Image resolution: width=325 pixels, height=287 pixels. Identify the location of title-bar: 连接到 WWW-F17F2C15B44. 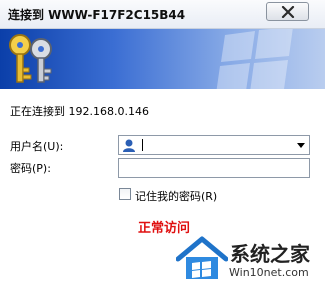
(162, 14).